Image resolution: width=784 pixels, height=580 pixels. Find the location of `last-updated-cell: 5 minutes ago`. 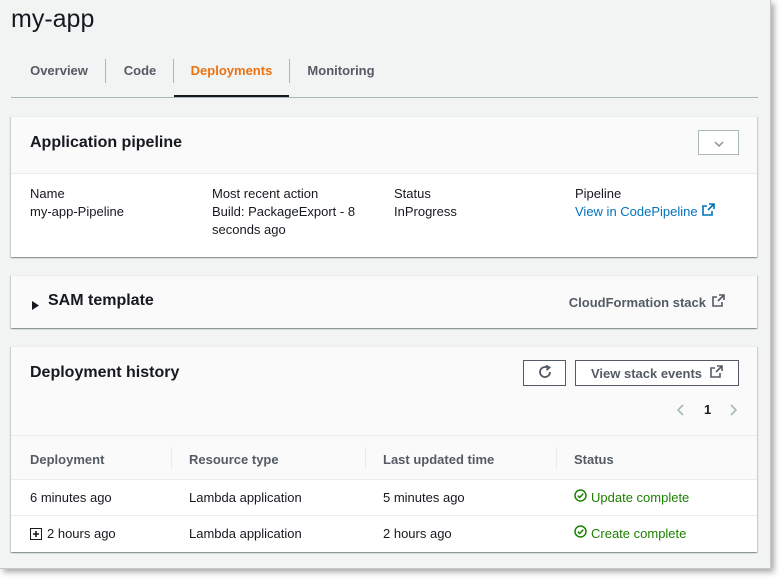

last-updated-cell: 5 minutes ago is located at coordinates (424, 497).